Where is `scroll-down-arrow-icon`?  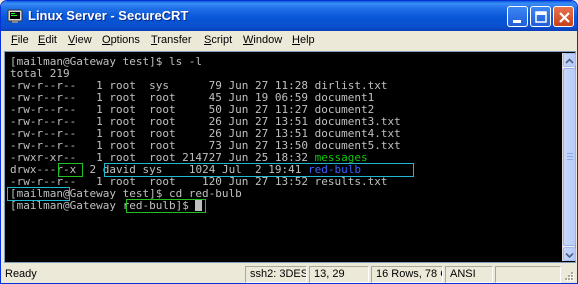 scroll-down-arrow-icon is located at coordinates (569, 255).